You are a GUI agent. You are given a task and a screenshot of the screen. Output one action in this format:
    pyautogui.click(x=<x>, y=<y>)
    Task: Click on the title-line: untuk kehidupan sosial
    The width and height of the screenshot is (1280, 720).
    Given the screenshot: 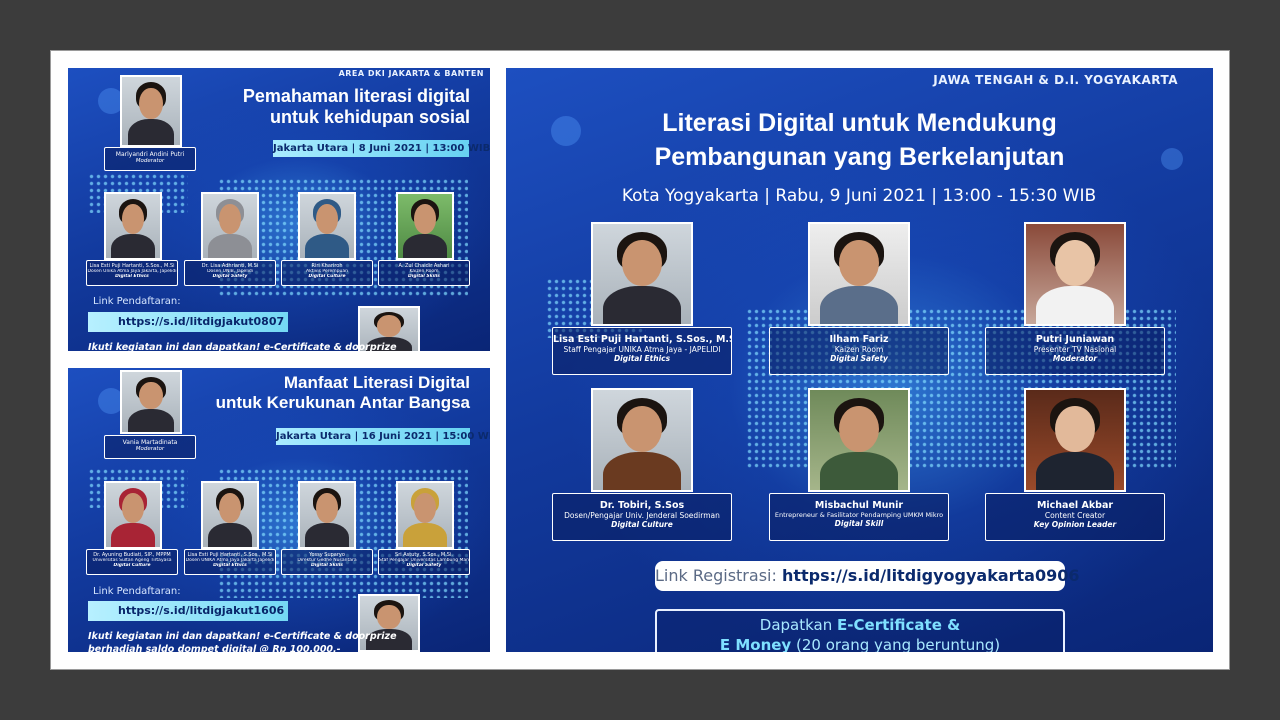 What is the action you would take?
    pyautogui.click(x=369, y=116)
    